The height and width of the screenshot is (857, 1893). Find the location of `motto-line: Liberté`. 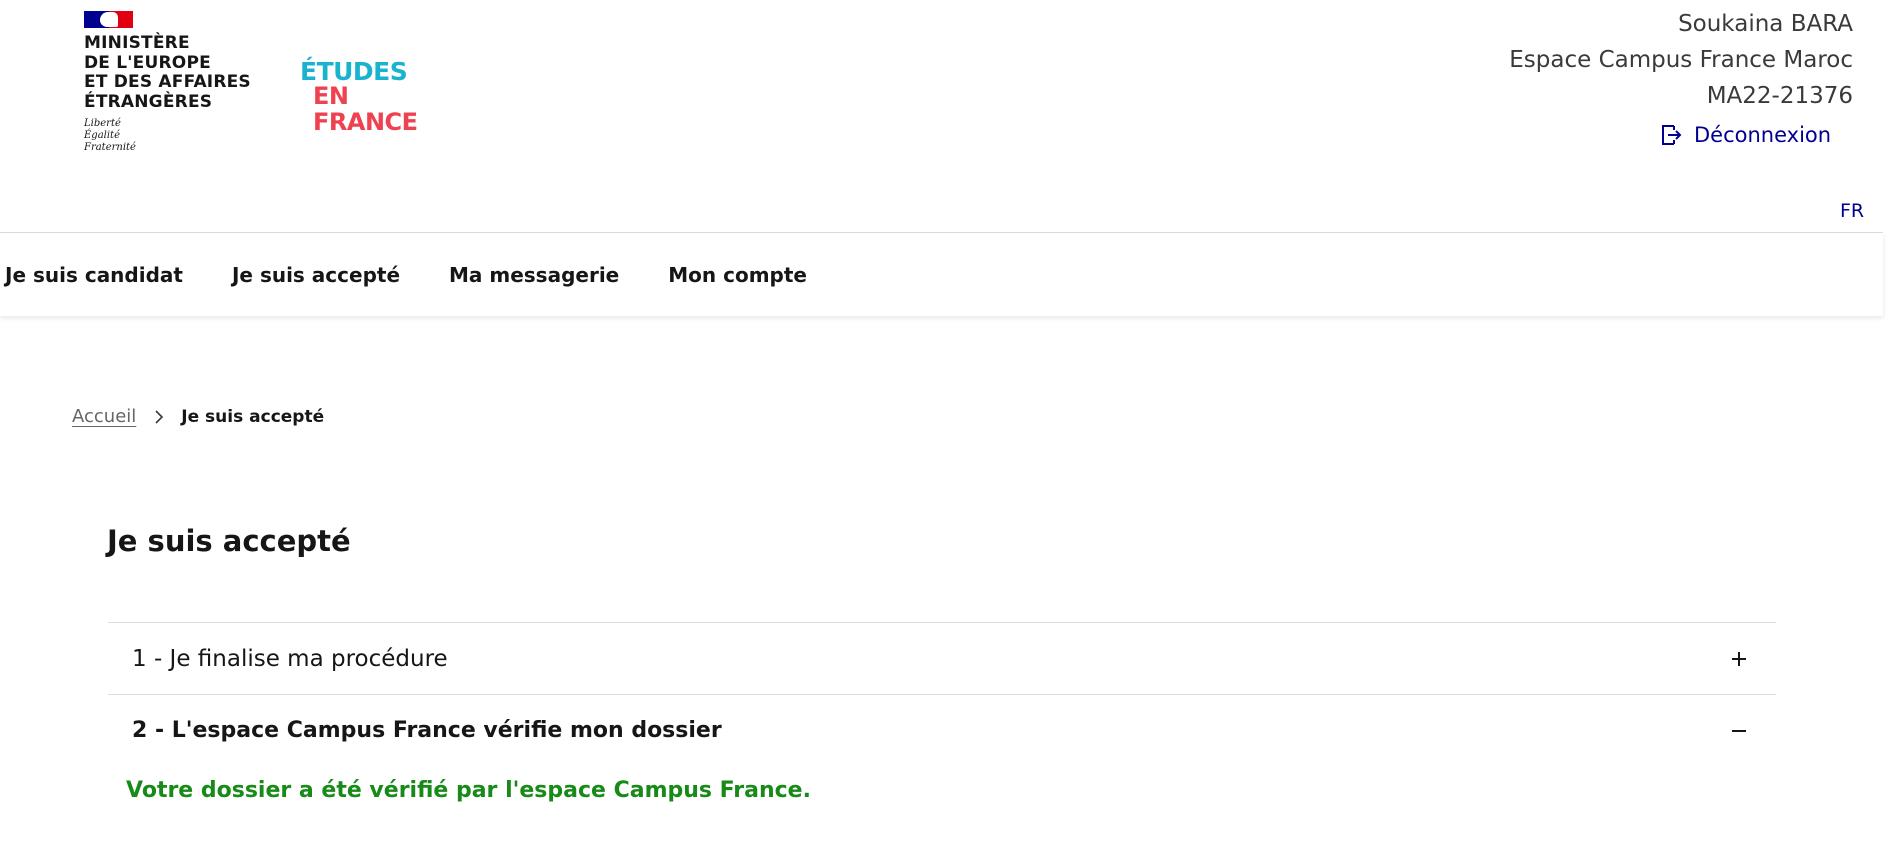

motto-line: Liberté is located at coordinates (102, 123).